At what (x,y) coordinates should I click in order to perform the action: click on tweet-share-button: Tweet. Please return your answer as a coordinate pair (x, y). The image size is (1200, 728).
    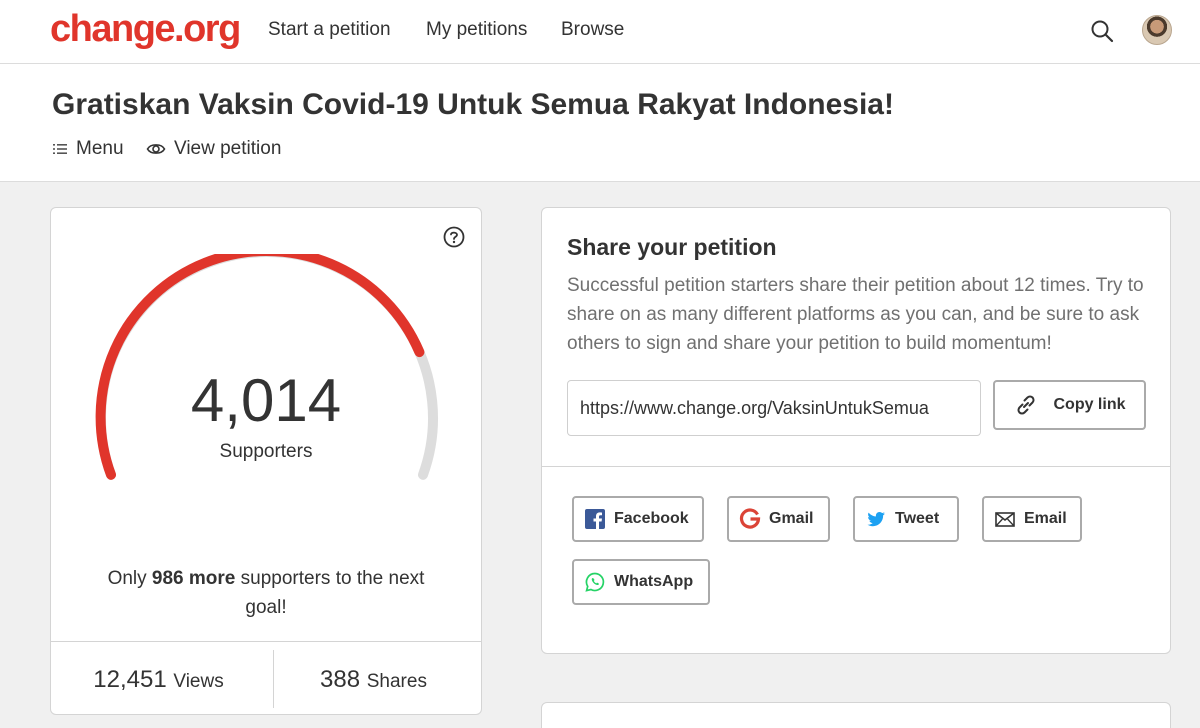
    Looking at the image, I should click on (906, 519).